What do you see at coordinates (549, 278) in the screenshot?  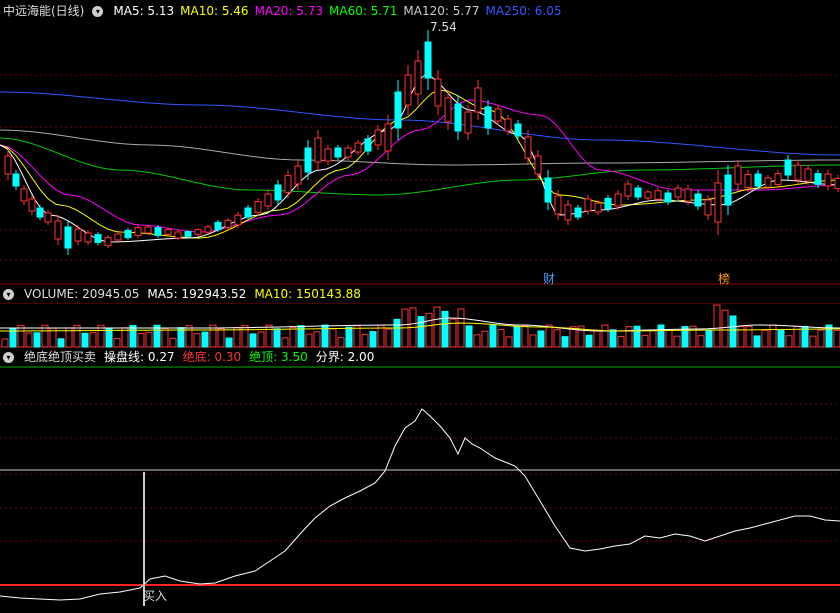 I see `finance-marker: 财` at bounding box center [549, 278].